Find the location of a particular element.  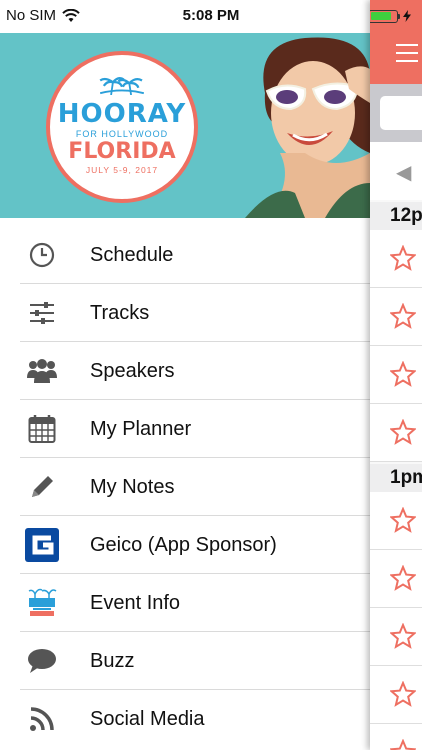

menu-label: Speakers is located at coordinates (132, 370).